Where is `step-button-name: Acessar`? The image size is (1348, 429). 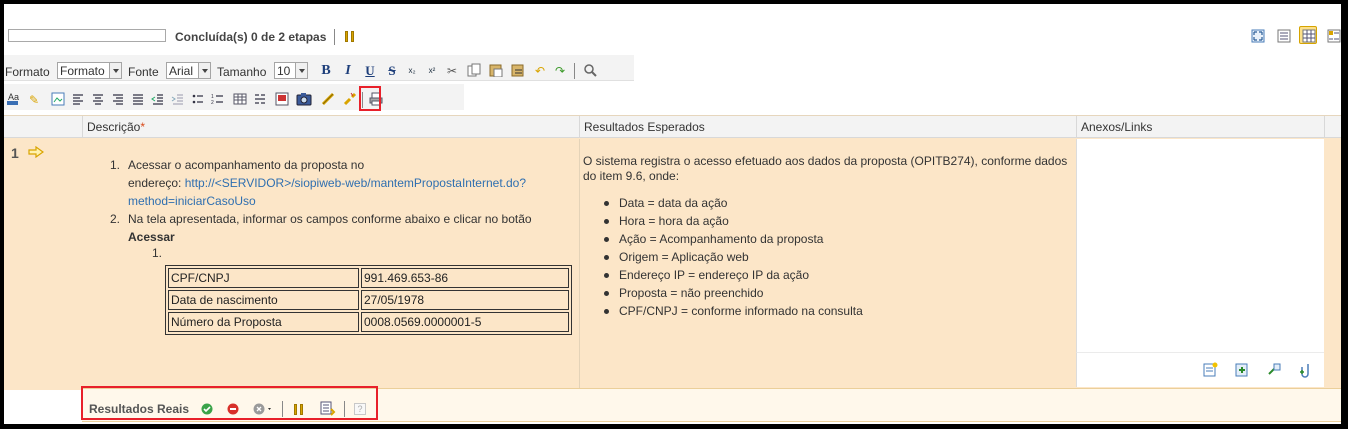 step-button-name: Acessar is located at coordinates (151, 237).